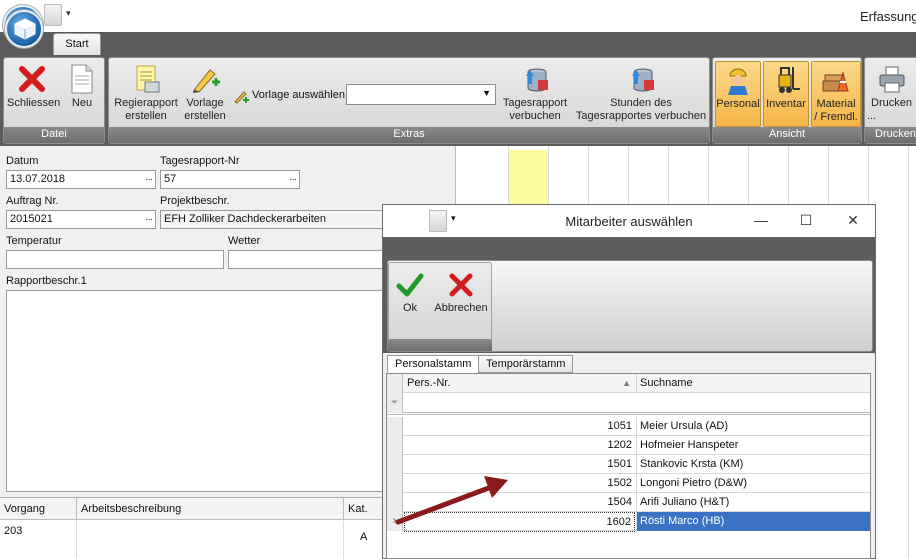  I want to click on vorlage-erstellen-label-1: Vorlage, so click(205, 103).